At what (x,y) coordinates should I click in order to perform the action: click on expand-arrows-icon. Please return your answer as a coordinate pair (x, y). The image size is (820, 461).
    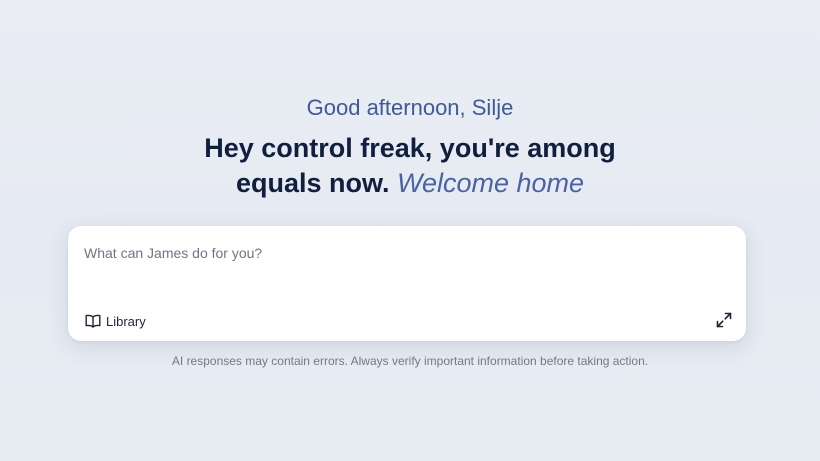
    Looking at the image, I should click on (724, 320).